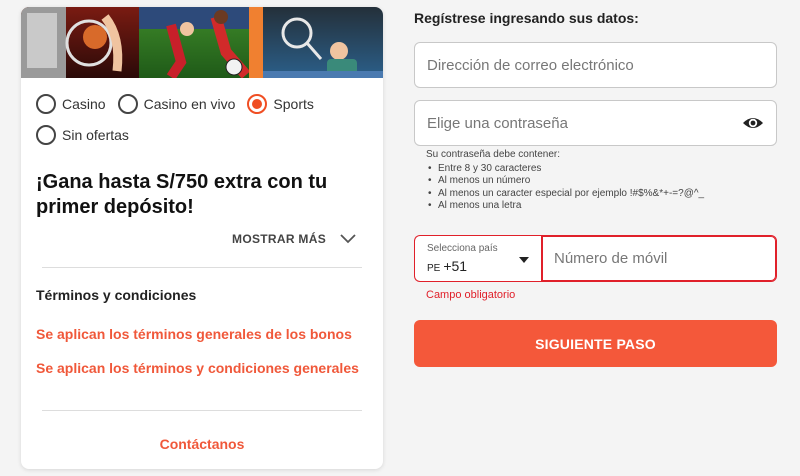 The height and width of the screenshot is (476, 800). What do you see at coordinates (526, 18) in the screenshot?
I see `form-title: Regístrese ingresando sus datos:` at bounding box center [526, 18].